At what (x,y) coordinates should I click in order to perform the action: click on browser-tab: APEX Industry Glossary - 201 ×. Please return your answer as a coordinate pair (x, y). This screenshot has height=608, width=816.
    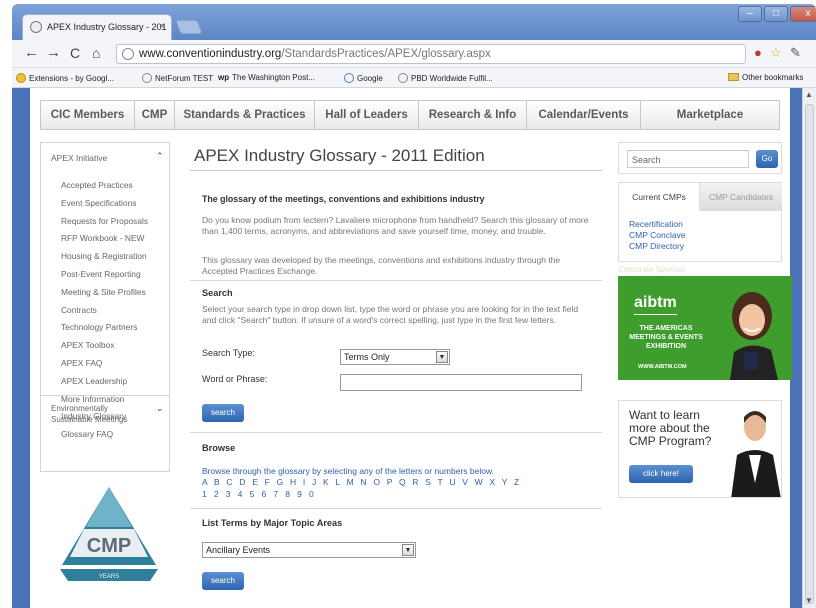
    Looking at the image, I should click on (97, 27).